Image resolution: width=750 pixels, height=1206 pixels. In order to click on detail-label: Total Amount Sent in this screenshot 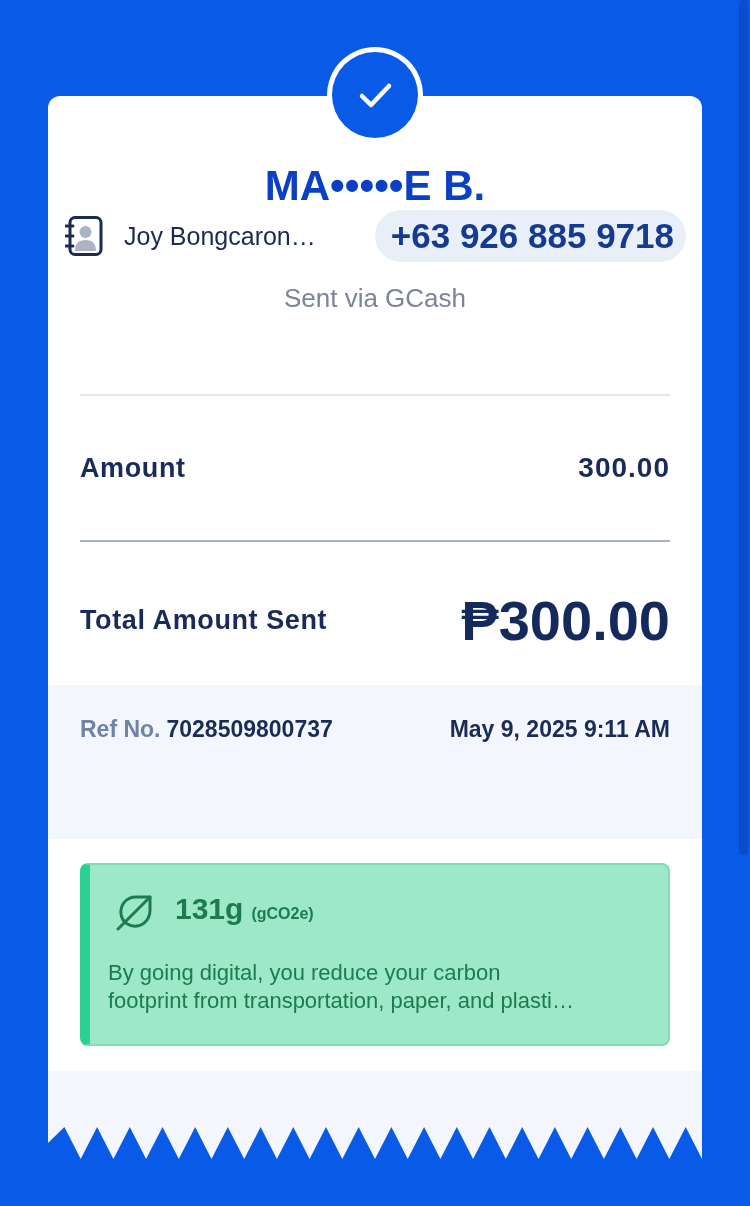, I will do `click(204, 620)`.